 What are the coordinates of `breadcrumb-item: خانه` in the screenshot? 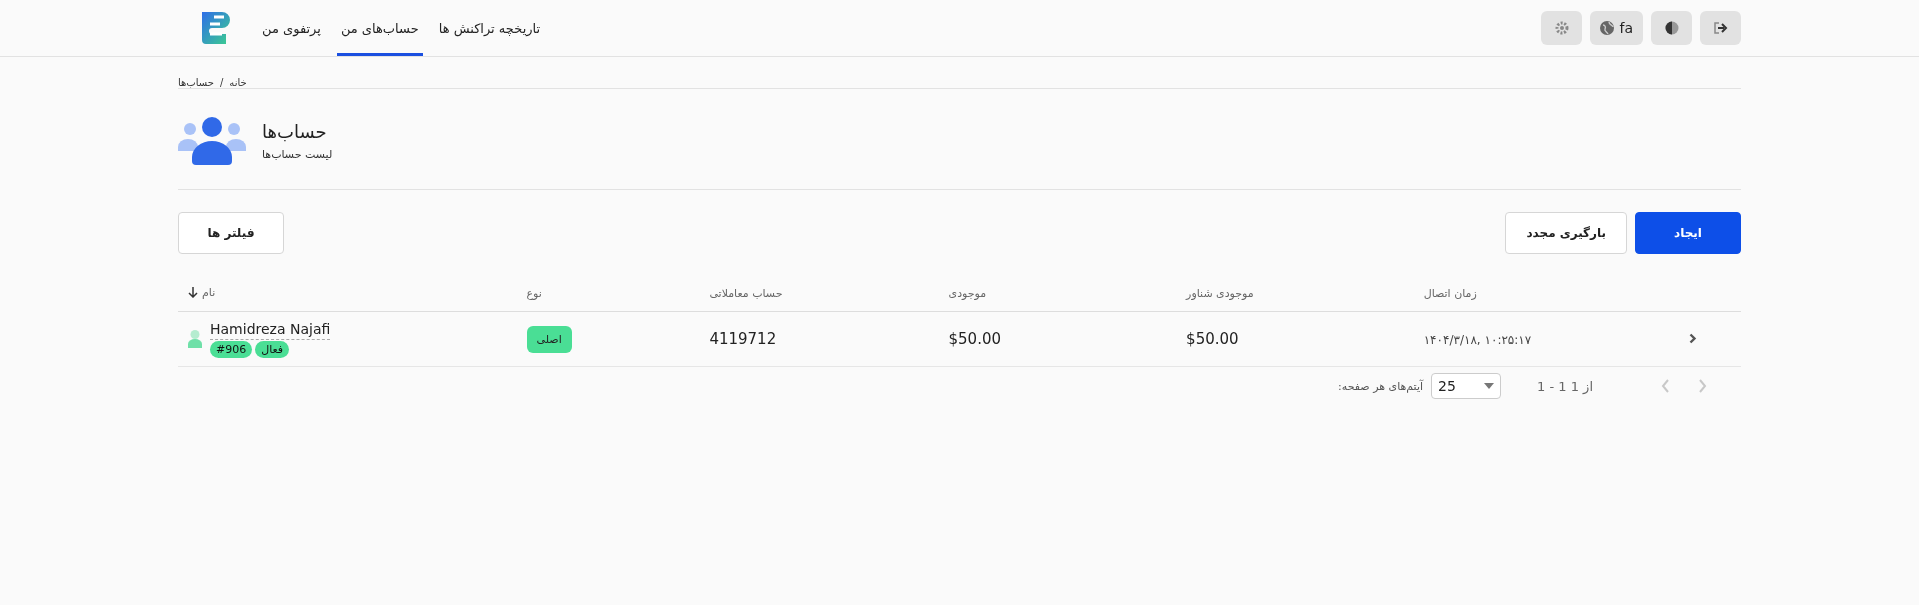 It's located at (238, 82).